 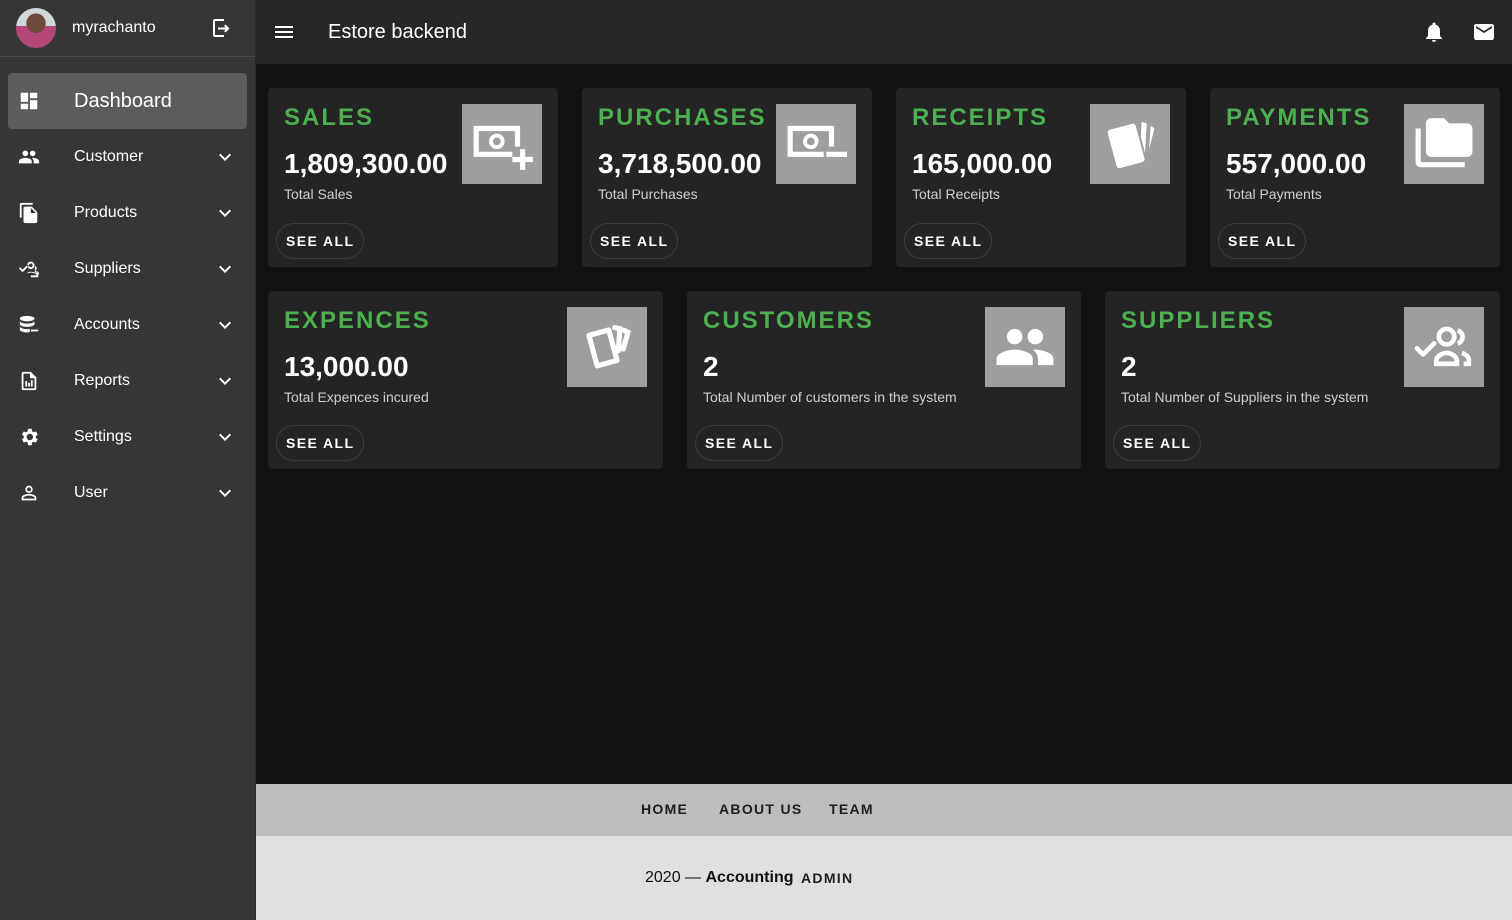 What do you see at coordinates (827, 878) in the screenshot?
I see `footer-admin-label: ADMIN` at bounding box center [827, 878].